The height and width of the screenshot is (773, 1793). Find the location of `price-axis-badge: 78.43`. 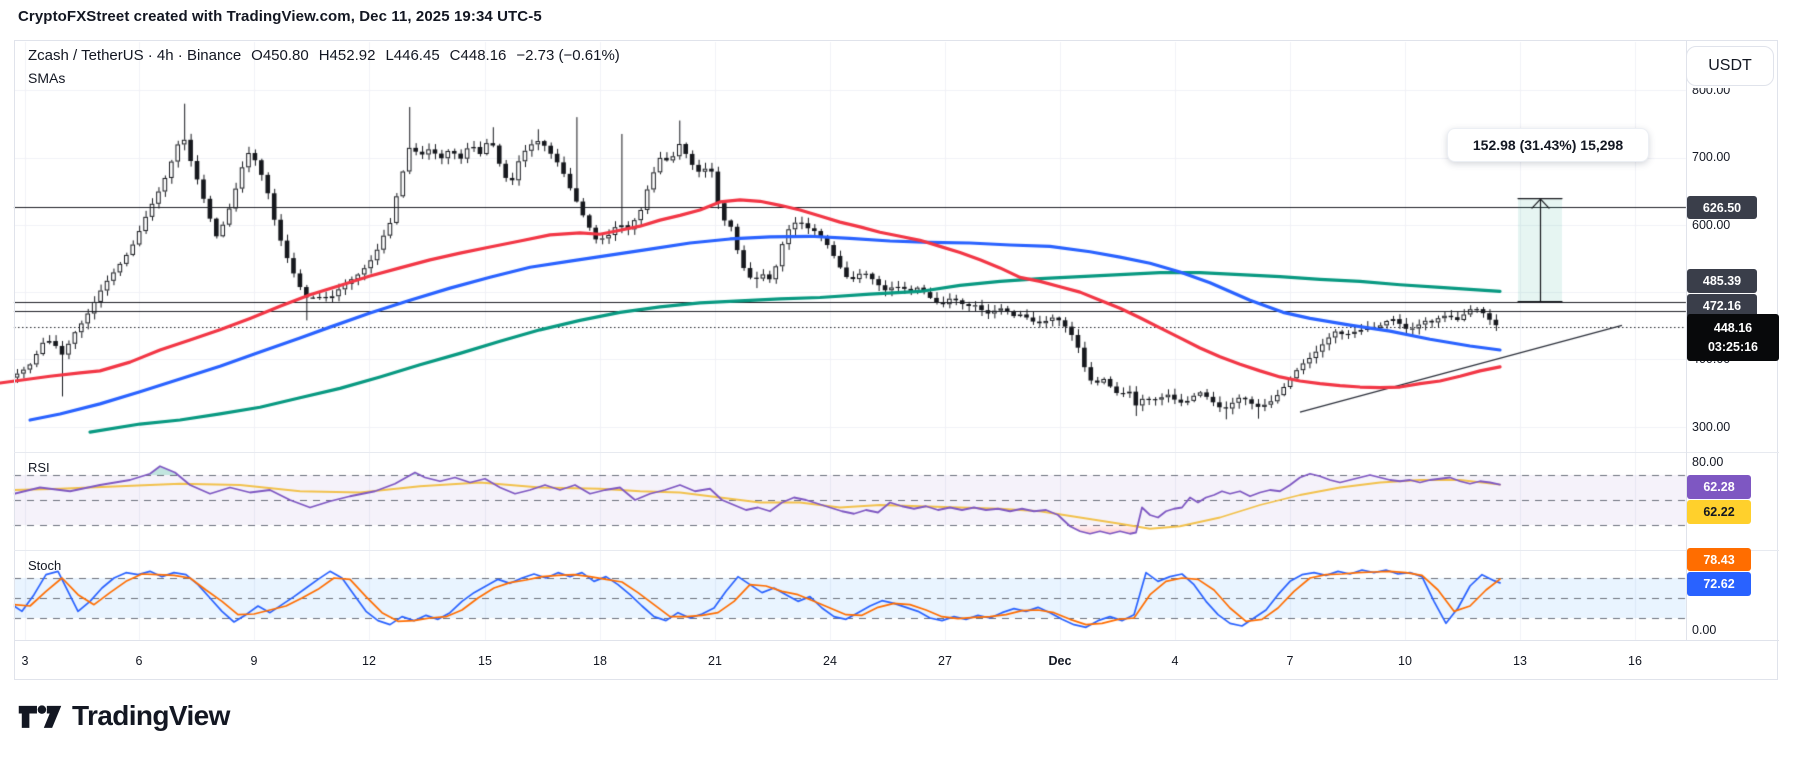

price-axis-badge: 78.43 is located at coordinates (1719, 559).